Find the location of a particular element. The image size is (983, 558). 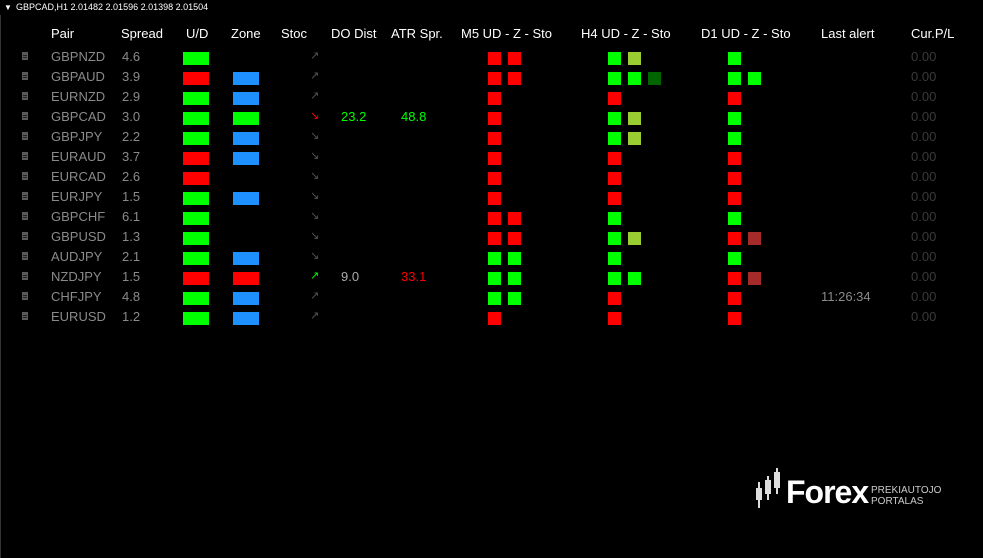

header-last-alert: Last alert is located at coordinates (848, 33).